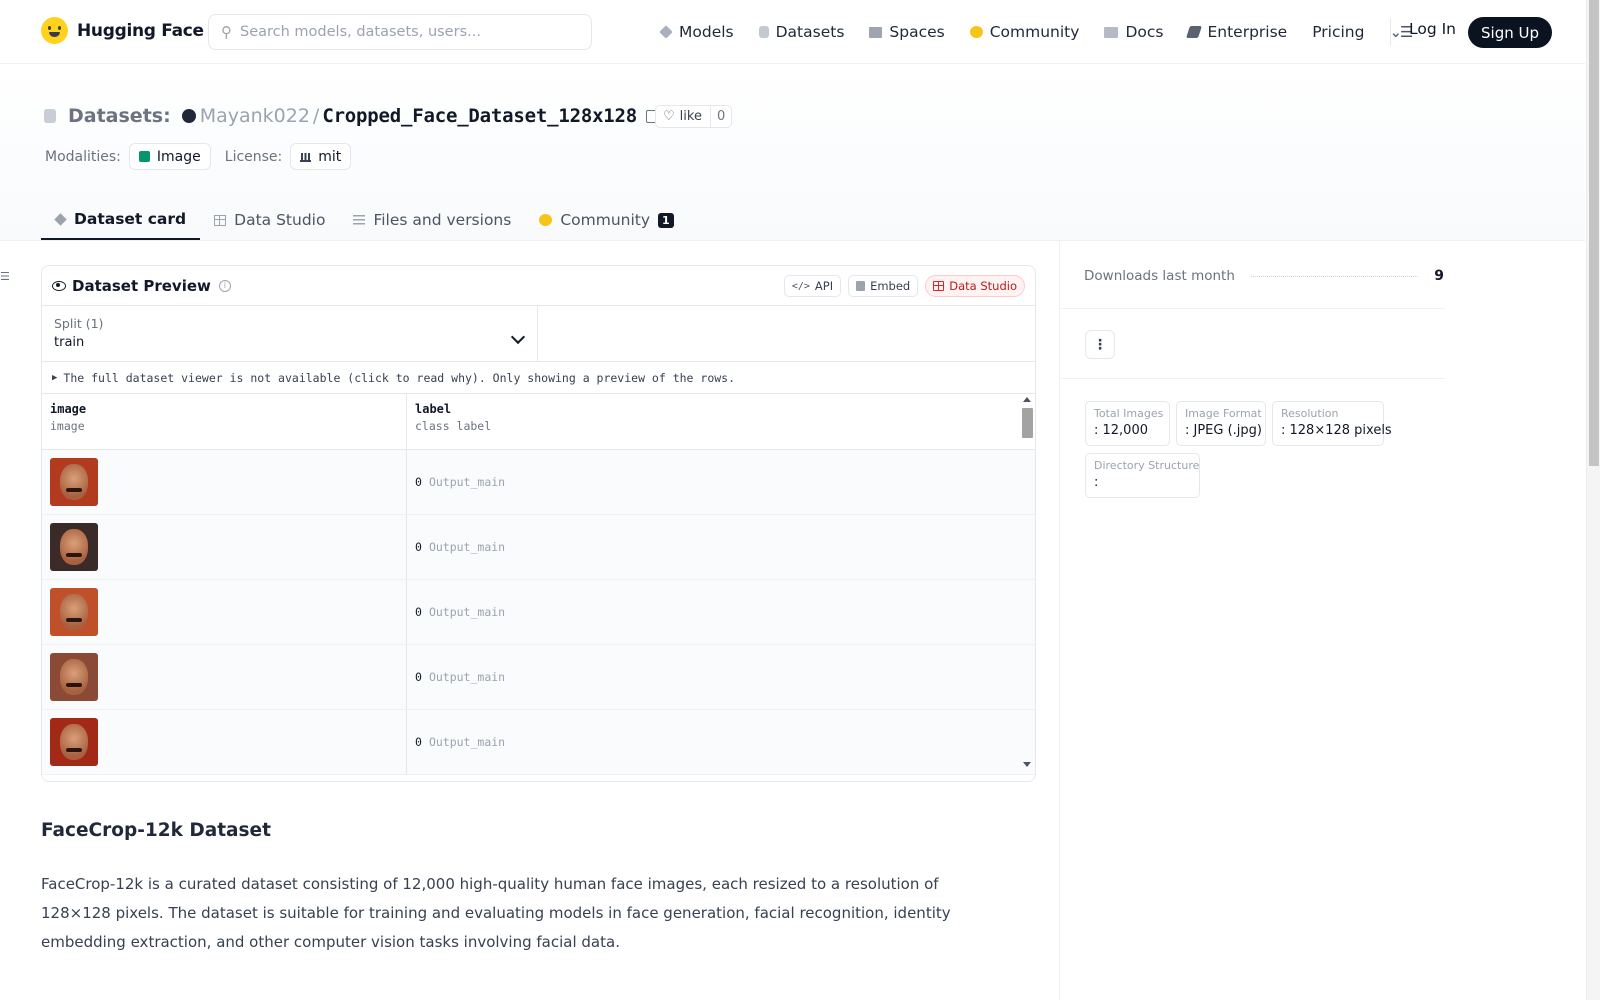 This screenshot has width=1600, height=1000. What do you see at coordinates (706, 32) in the screenshot?
I see `nav-models-label: Models` at bounding box center [706, 32].